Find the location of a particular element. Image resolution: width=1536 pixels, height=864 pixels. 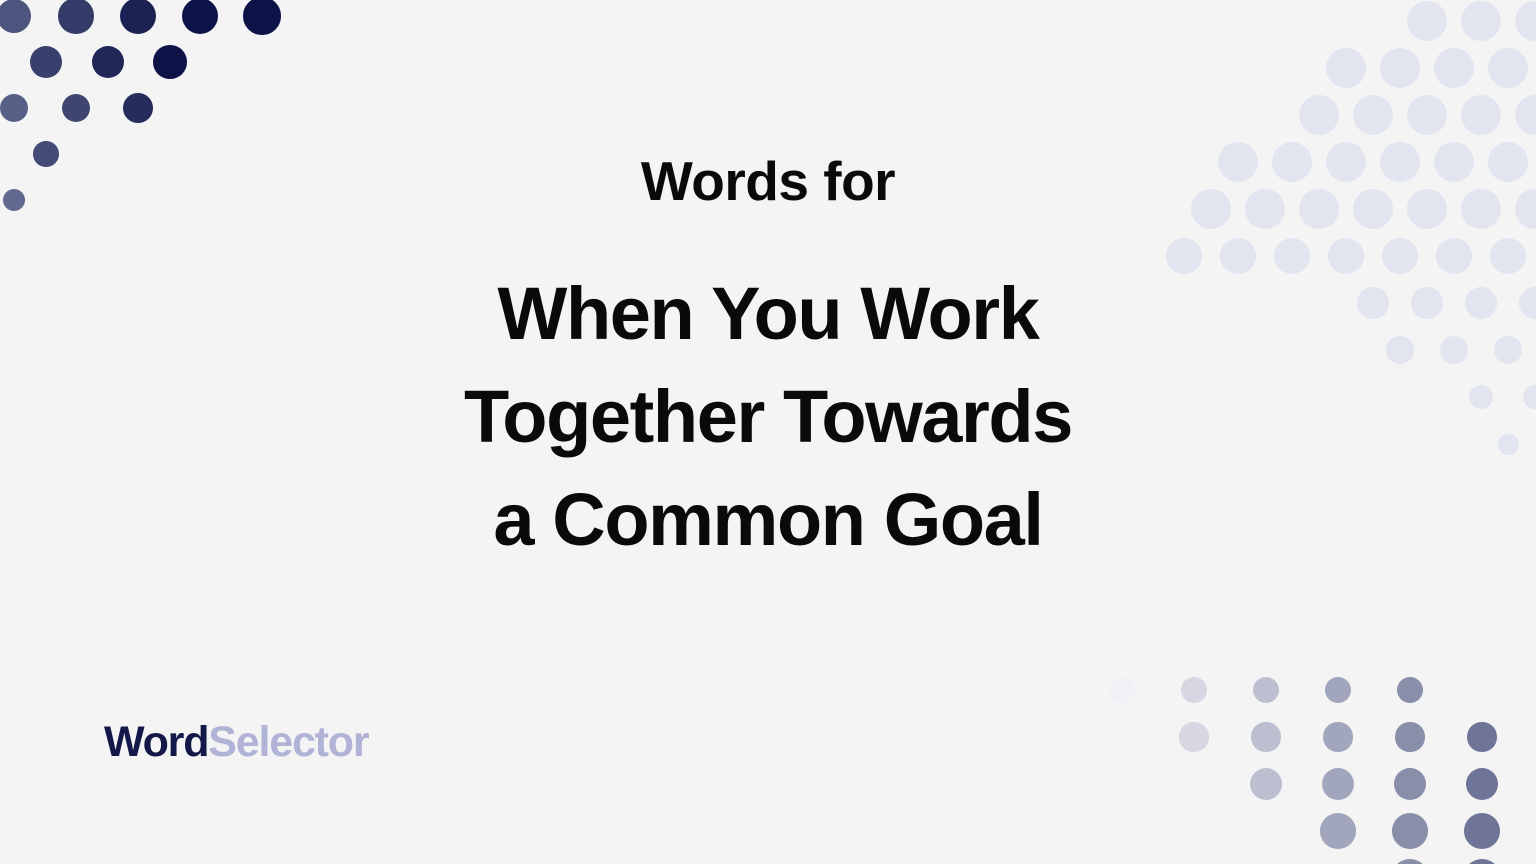

page-title-line-2: Together Towards is located at coordinates (768, 417).